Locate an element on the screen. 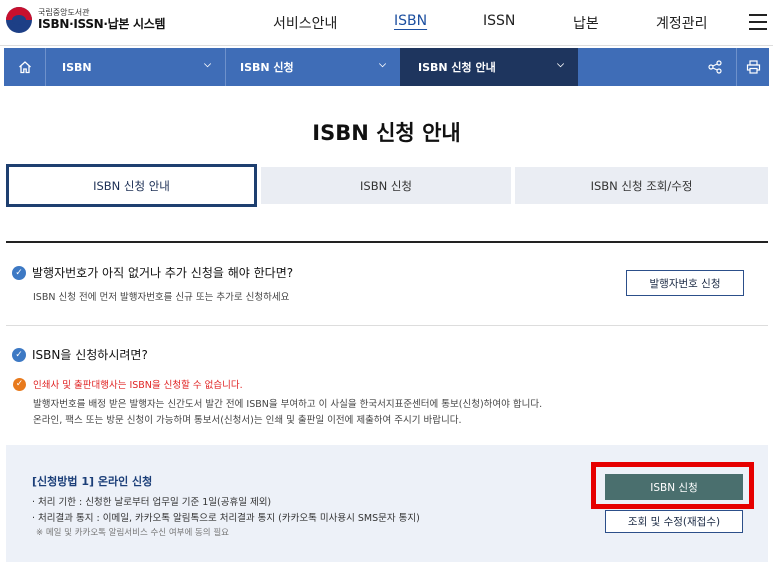 The width and height of the screenshot is (773, 567). menu-icon is located at coordinates (758, 22).